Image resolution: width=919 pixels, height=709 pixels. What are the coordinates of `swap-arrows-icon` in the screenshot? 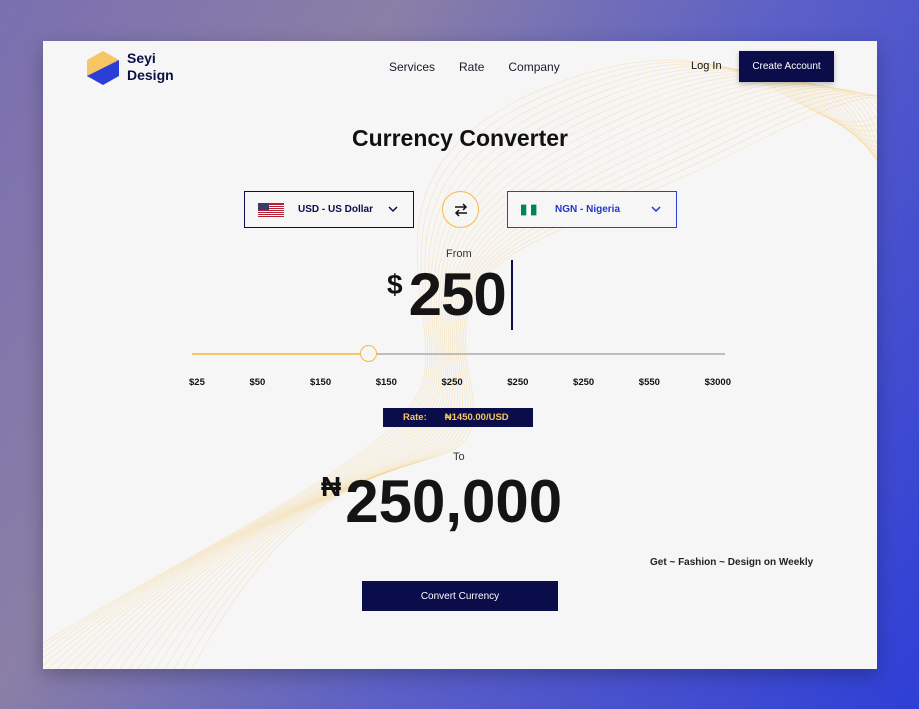 It's located at (460, 209).